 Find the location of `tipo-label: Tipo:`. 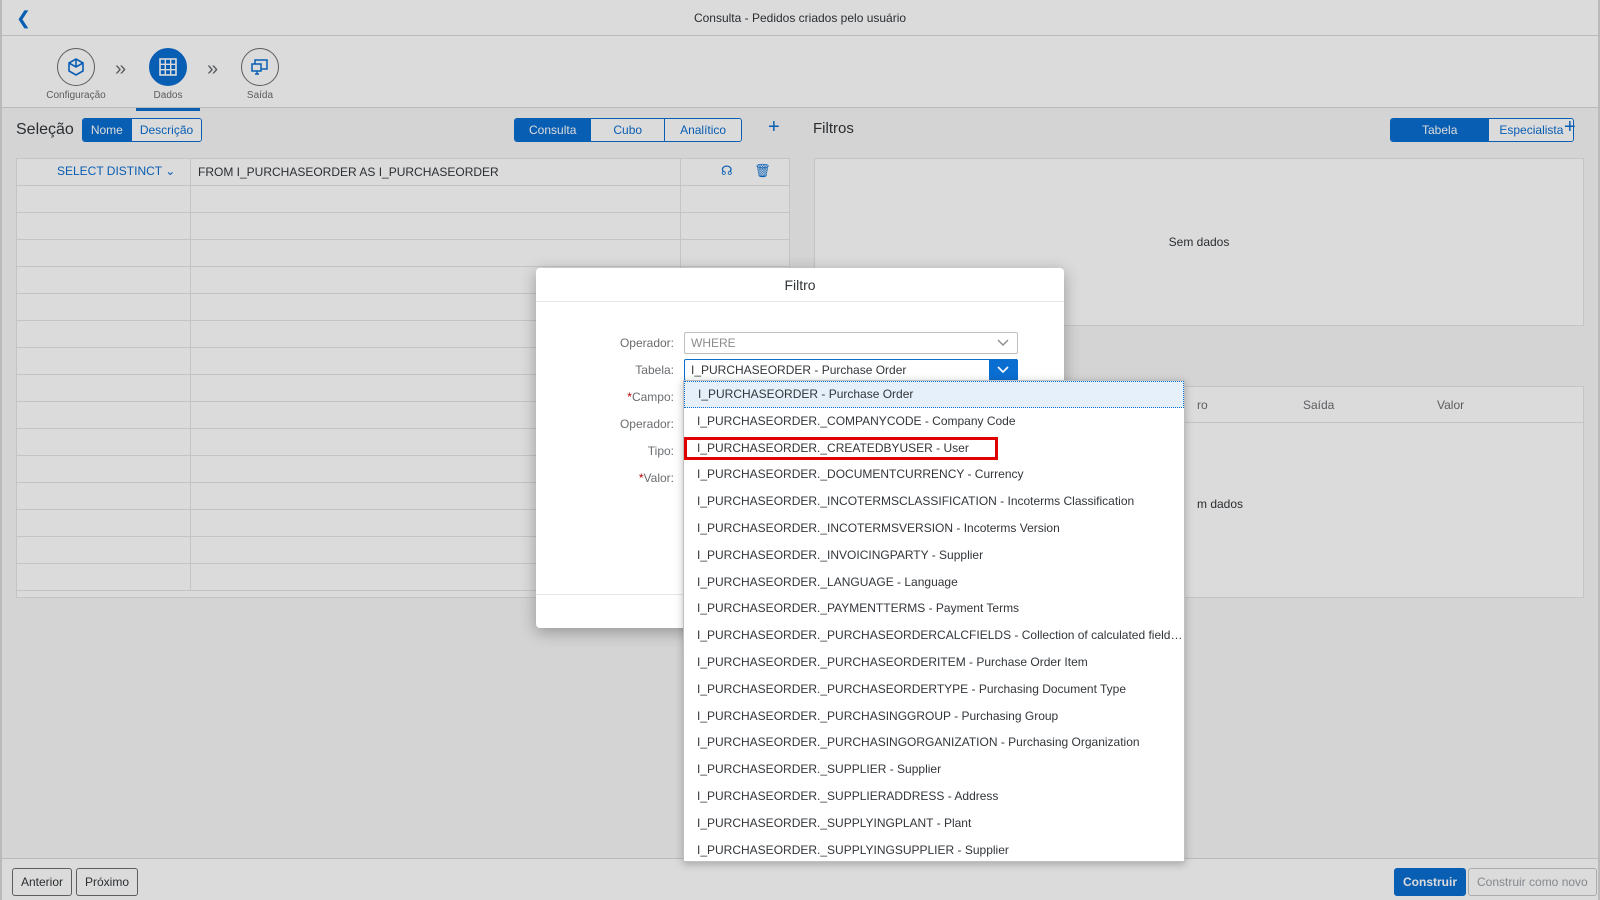

tipo-label: Tipo: is located at coordinates (660, 451).